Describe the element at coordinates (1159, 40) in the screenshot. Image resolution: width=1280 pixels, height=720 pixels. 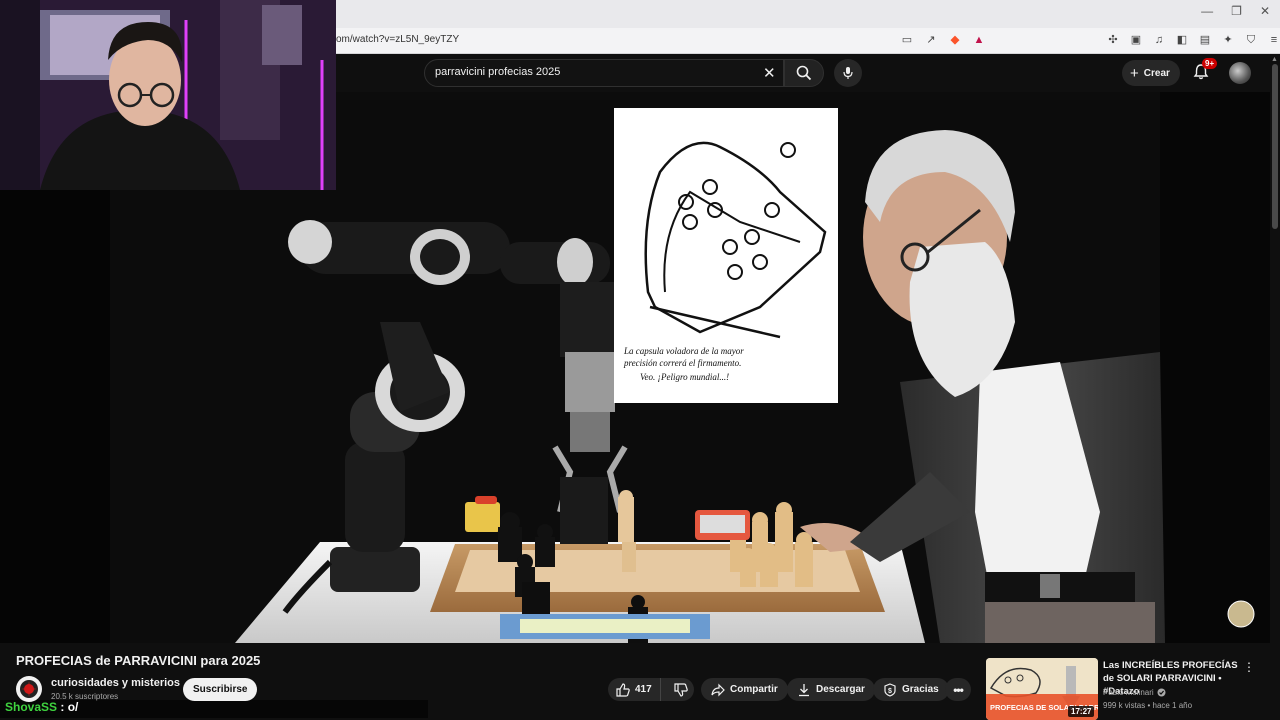
I see `media-icon: ♫` at that location.